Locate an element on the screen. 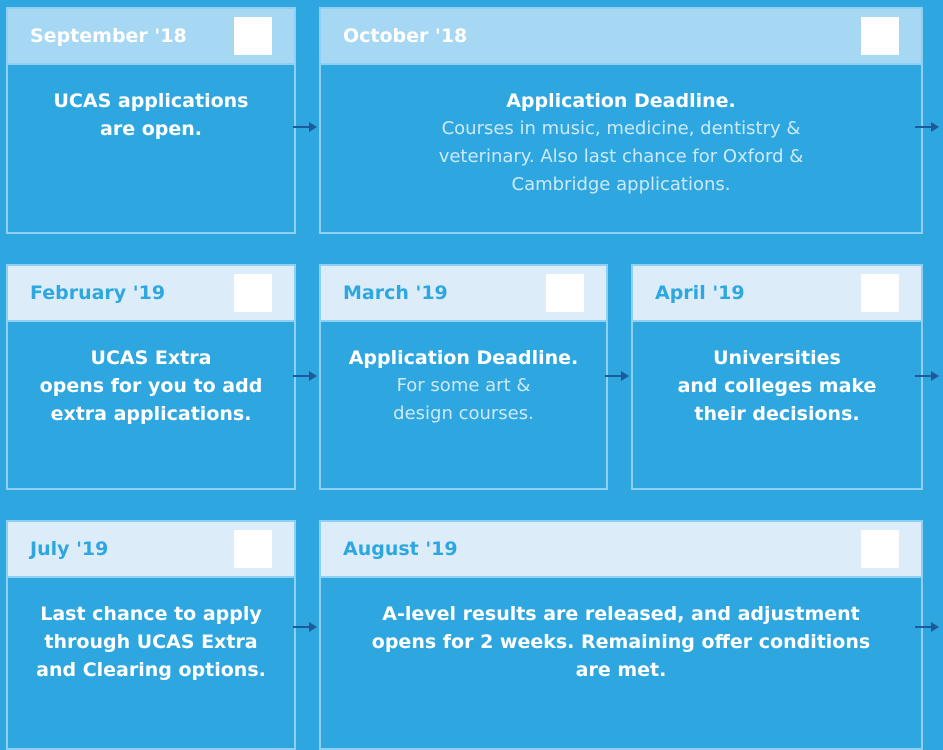 The width and height of the screenshot is (943, 750). card-month: October '18 is located at coordinates (405, 36).